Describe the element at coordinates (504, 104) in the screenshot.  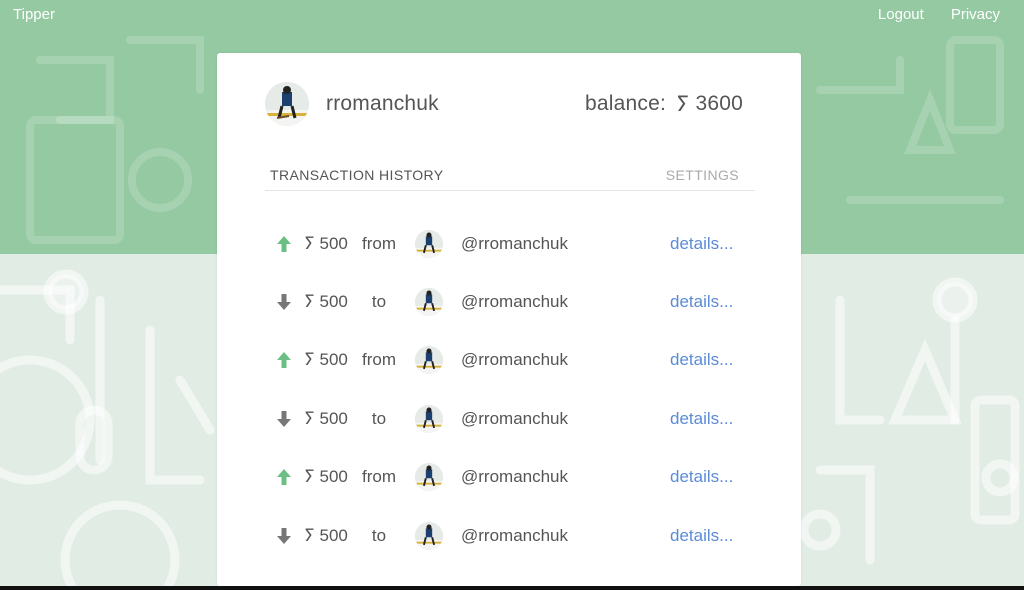
I see `profile-header: rromanchuk balance: ⵢ 3600` at that location.